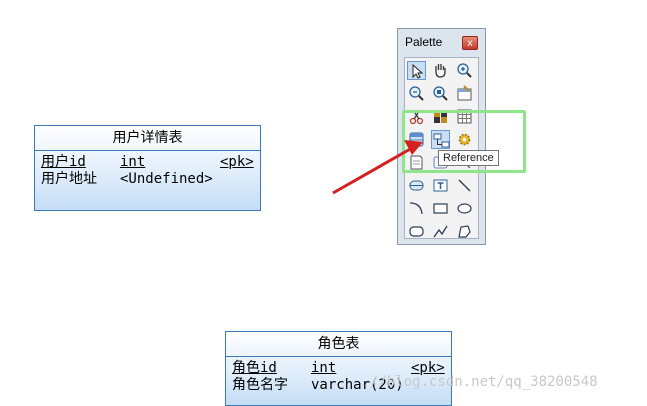 This screenshot has height=406, width=647. I want to click on annotation-arrow, so click(377, 167).